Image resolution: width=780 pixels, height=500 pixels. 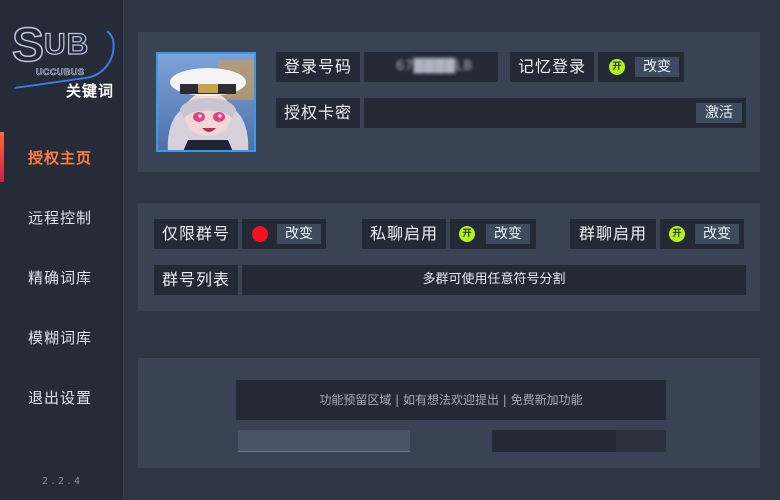 What do you see at coordinates (677, 234) in the screenshot?
I see `group-chat-toggle-icon: 开` at bounding box center [677, 234].